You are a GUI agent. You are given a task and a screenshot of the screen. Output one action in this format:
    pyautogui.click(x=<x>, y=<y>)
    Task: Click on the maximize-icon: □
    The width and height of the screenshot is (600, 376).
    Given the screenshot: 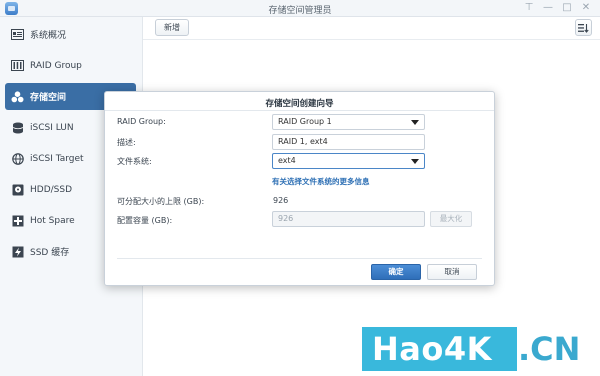 What is the action you would take?
    pyautogui.click(x=567, y=8)
    